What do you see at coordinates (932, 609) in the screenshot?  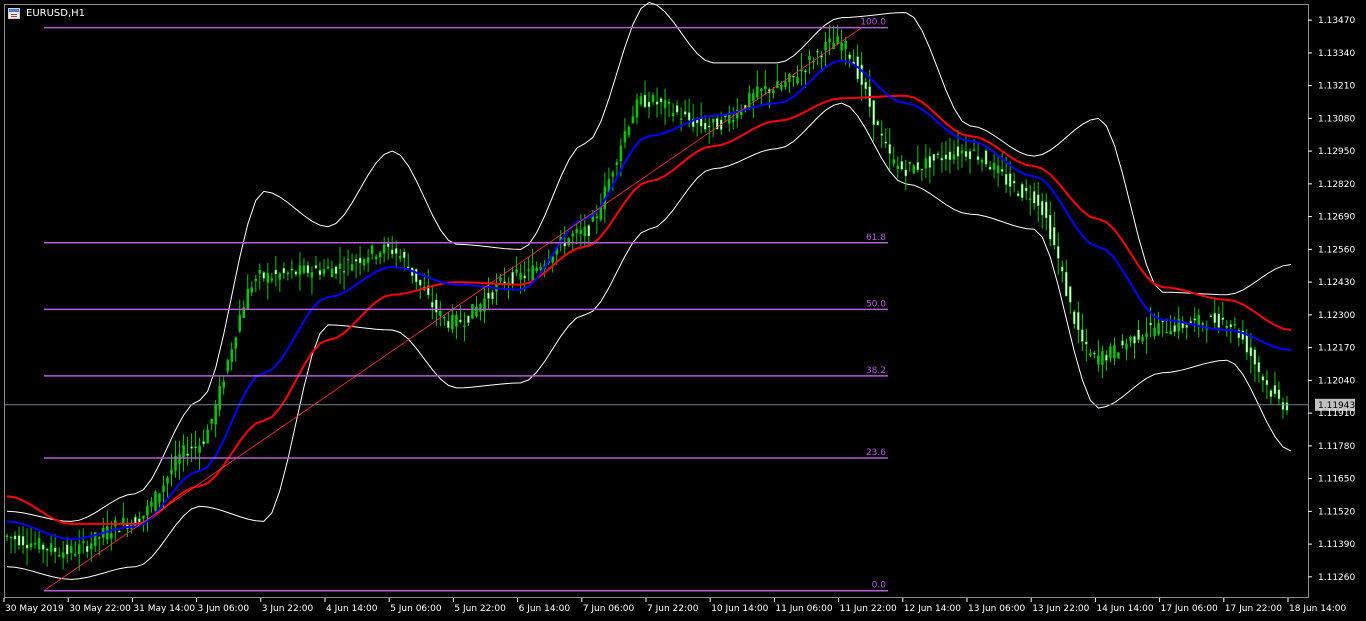 I see `time-tick-label: 12 Jun 14:00` at bounding box center [932, 609].